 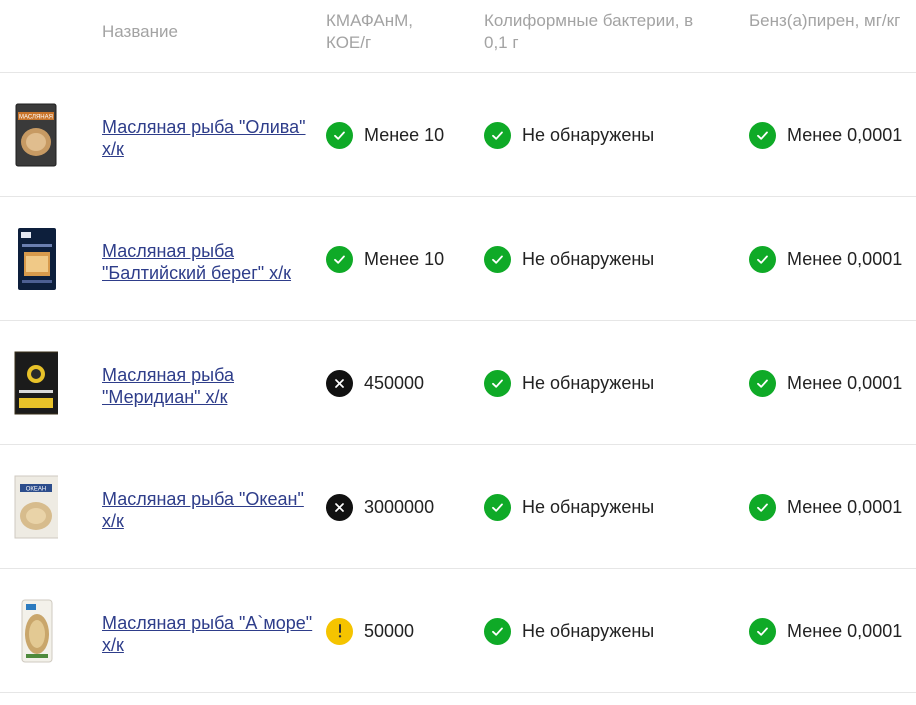 What do you see at coordinates (339, 631) in the screenshot?
I see `exclamation-icon` at bounding box center [339, 631].